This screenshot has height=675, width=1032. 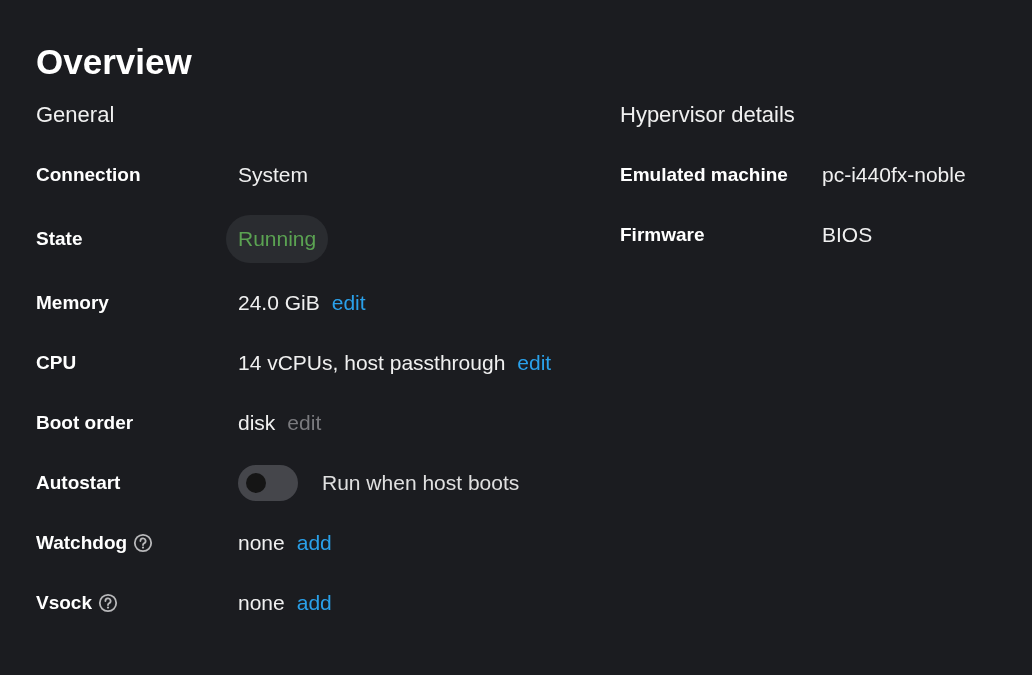 I want to click on field-value: System, so click(x=273, y=175).